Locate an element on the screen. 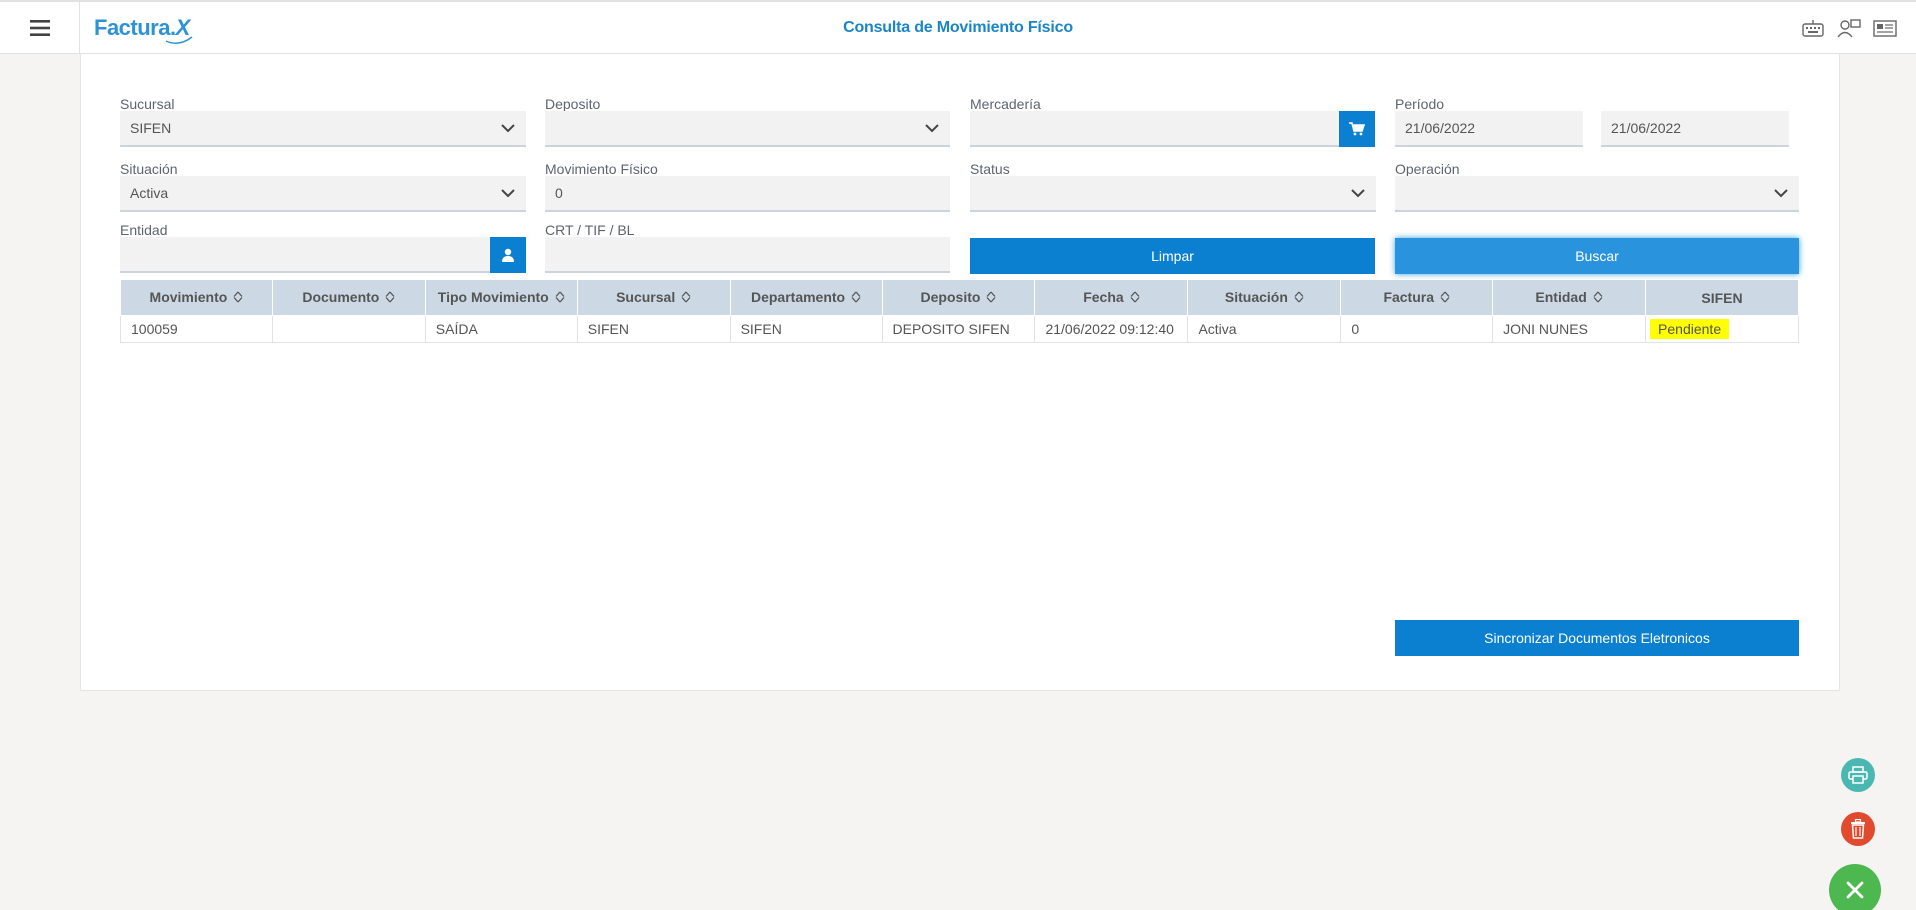 This screenshot has width=1916, height=910. sucursal-value: SIFEN is located at coordinates (151, 128).